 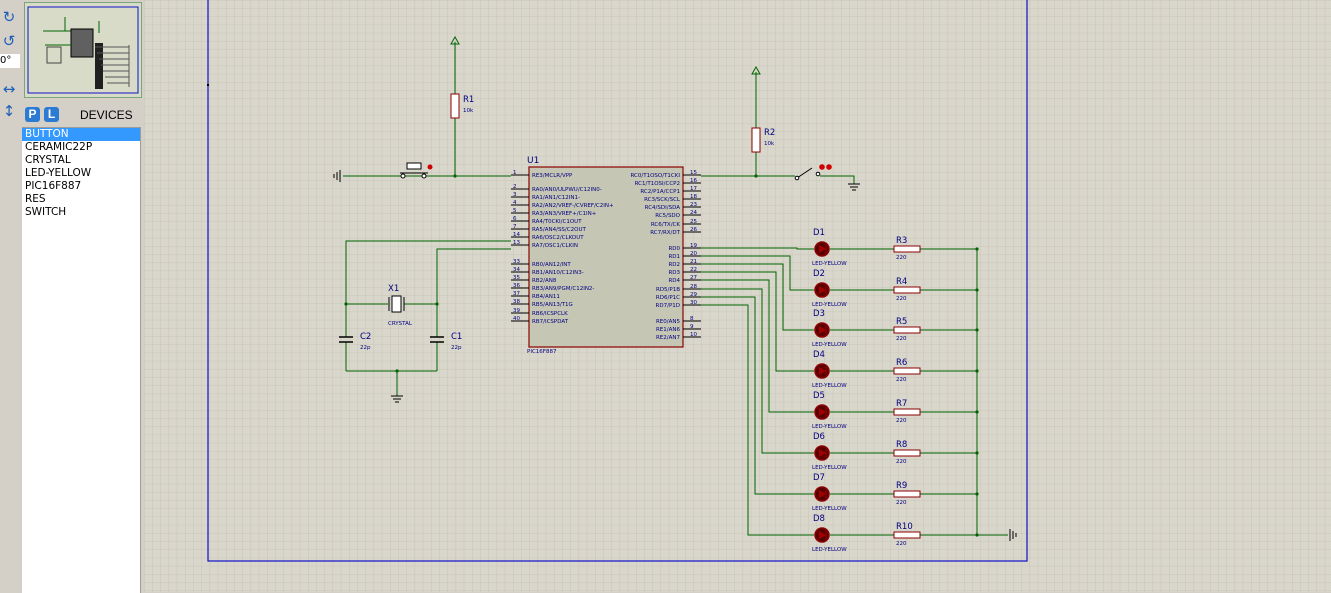 What do you see at coordinates (693, 205) in the screenshot?
I see `label: 23` at bounding box center [693, 205].